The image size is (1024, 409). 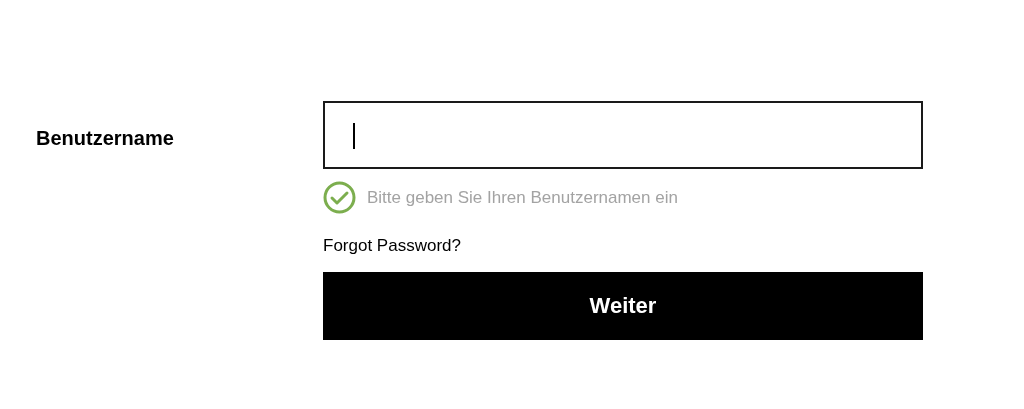 I want to click on input-field, so click(x=623, y=135).